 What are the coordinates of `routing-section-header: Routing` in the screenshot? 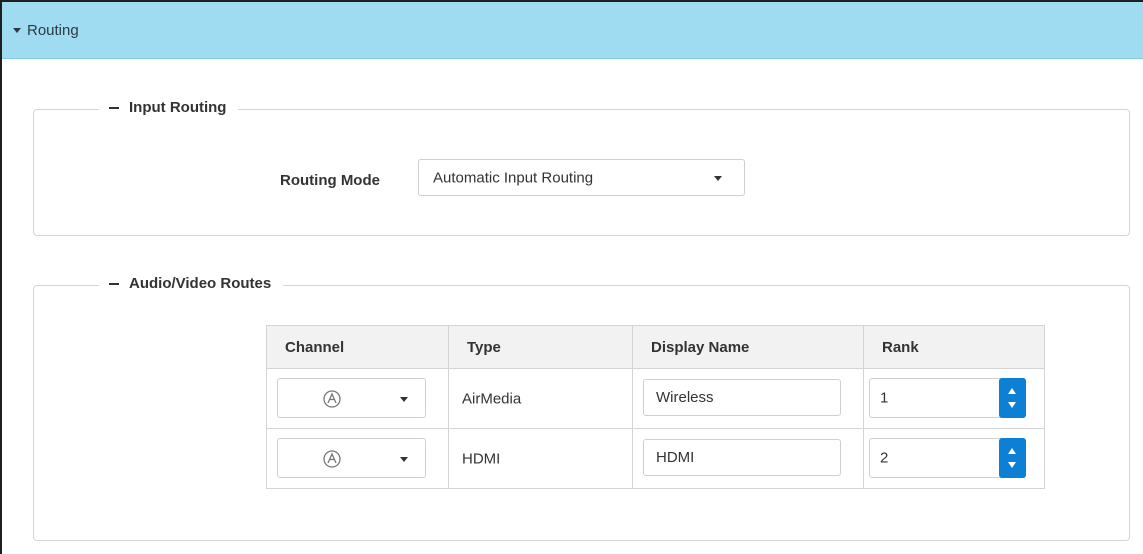 It's located at (572, 30).